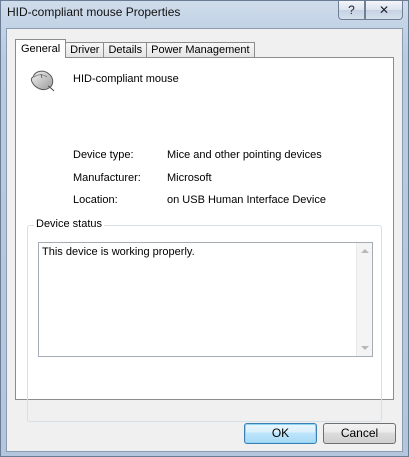 The image size is (409, 457). What do you see at coordinates (364, 299) in the screenshot?
I see `status-scrollbar` at bounding box center [364, 299].